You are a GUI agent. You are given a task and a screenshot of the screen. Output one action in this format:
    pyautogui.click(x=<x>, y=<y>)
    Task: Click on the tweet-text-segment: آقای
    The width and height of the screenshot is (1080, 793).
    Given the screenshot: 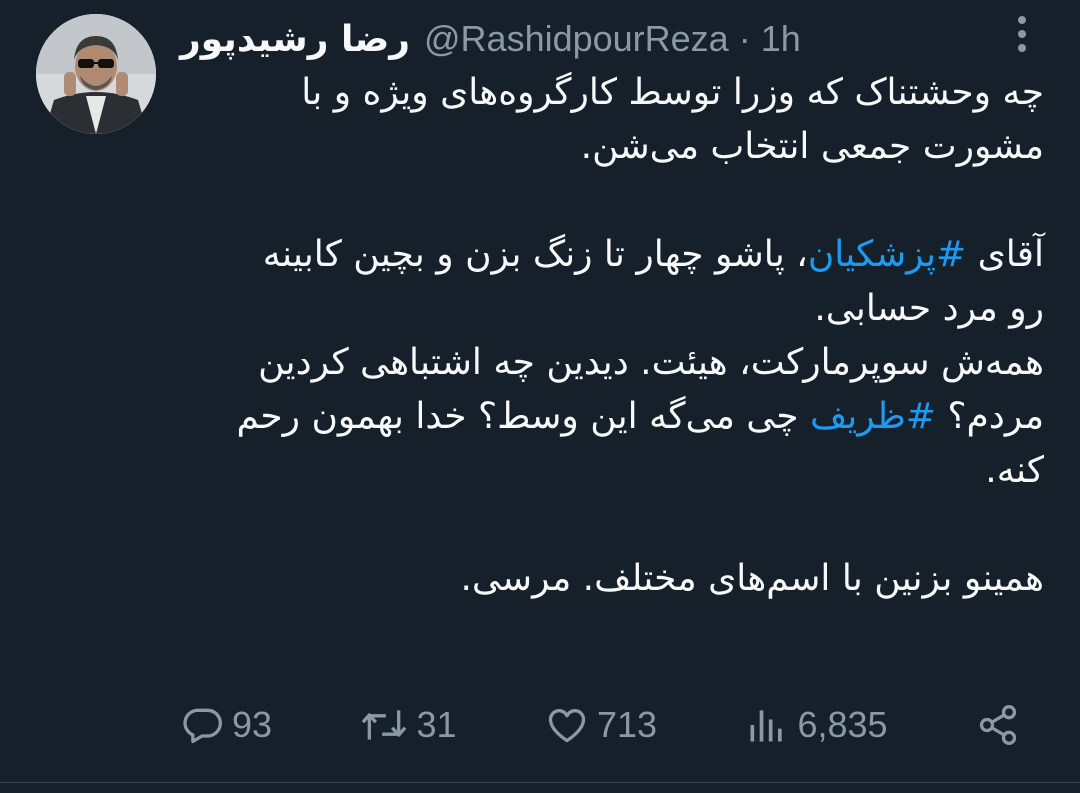 What is the action you would take?
    pyautogui.click(x=1005, y=254)
    